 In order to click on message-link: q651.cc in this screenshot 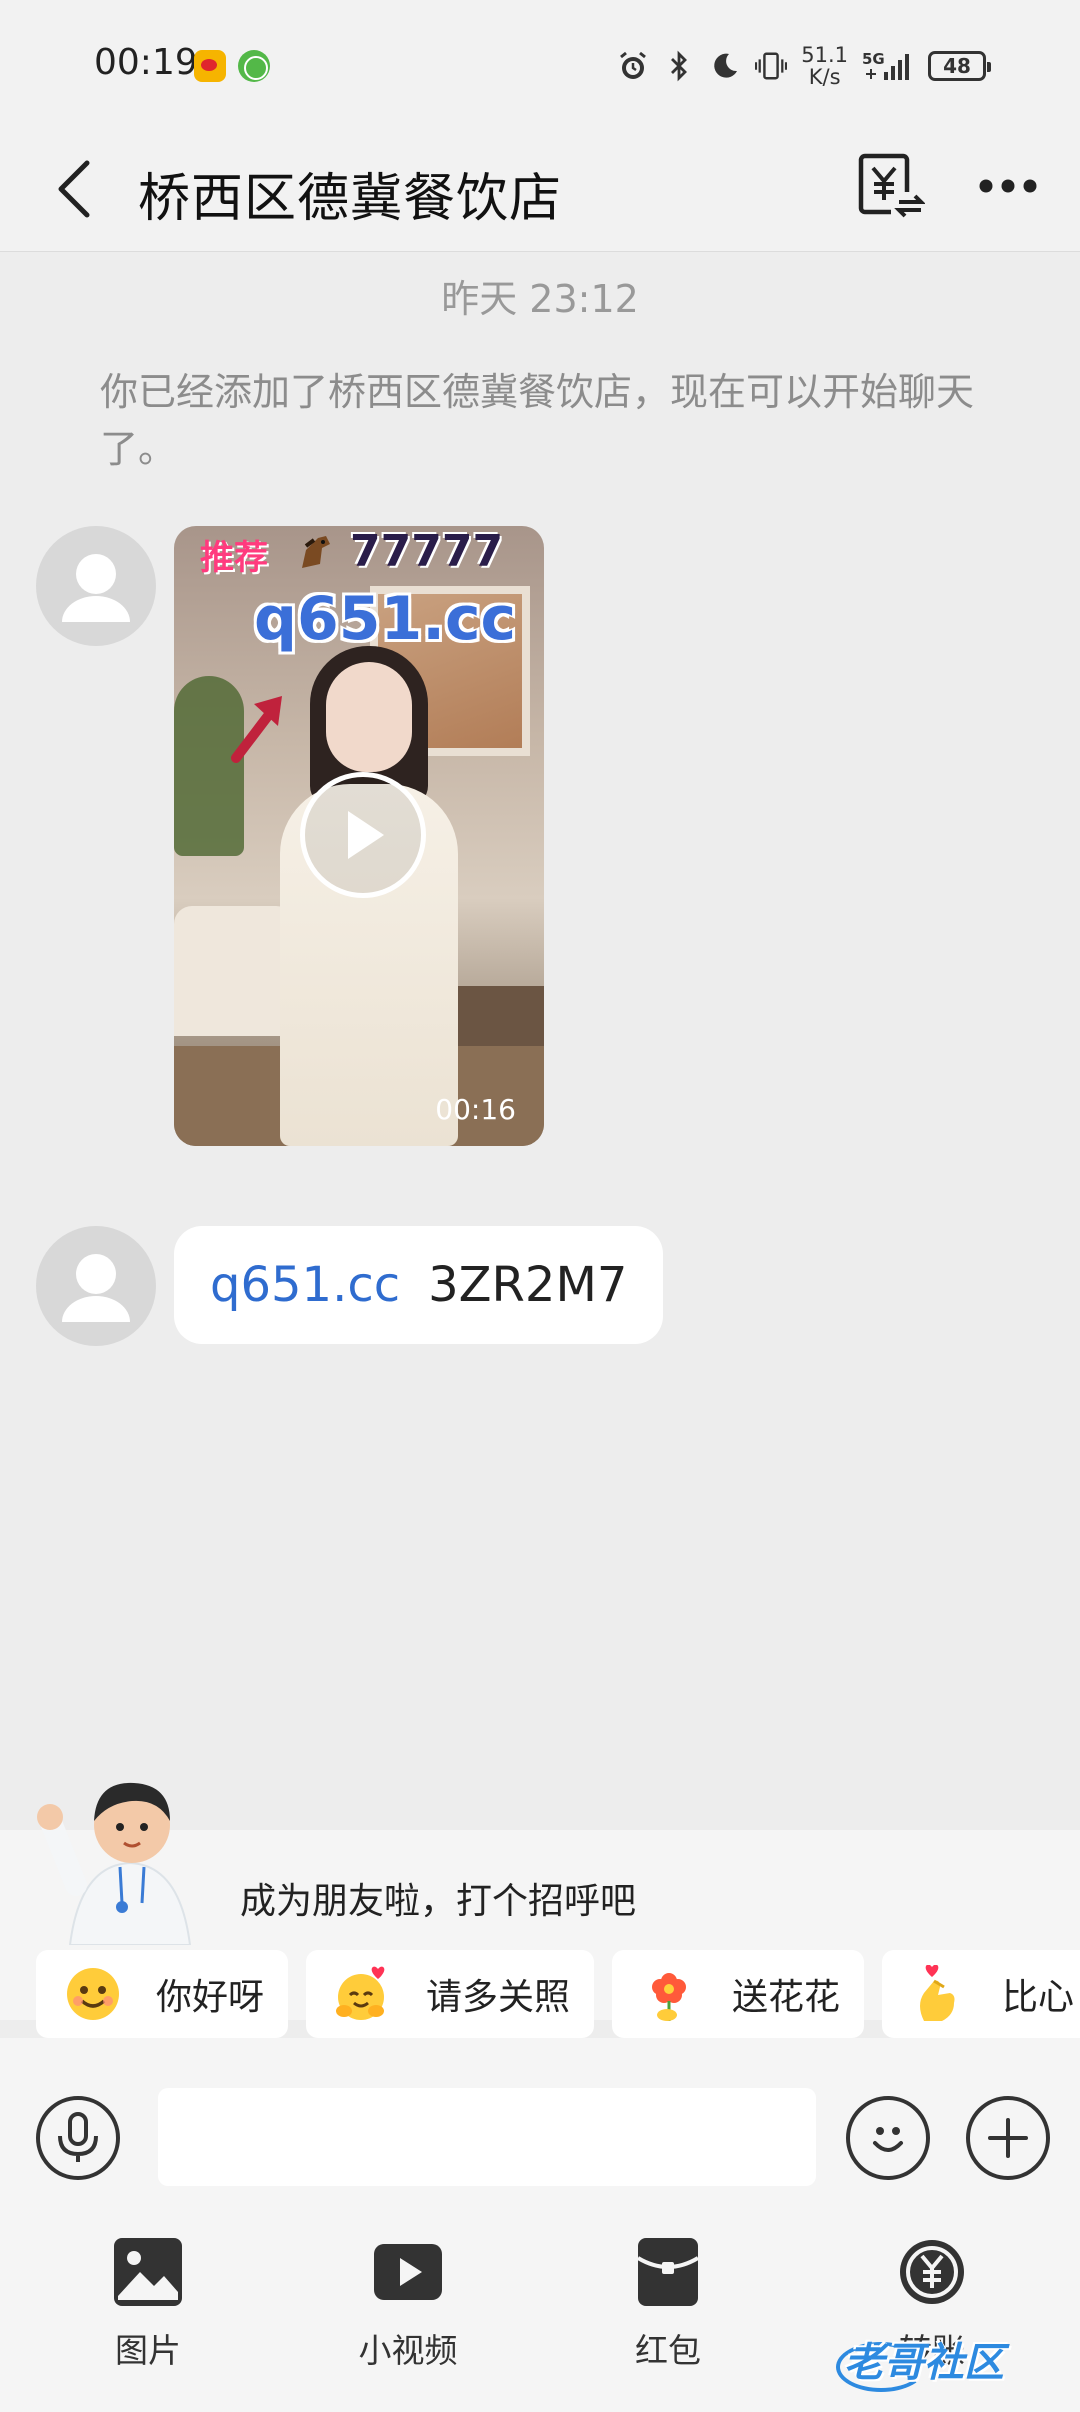, I will do `click(305, 1285)`.